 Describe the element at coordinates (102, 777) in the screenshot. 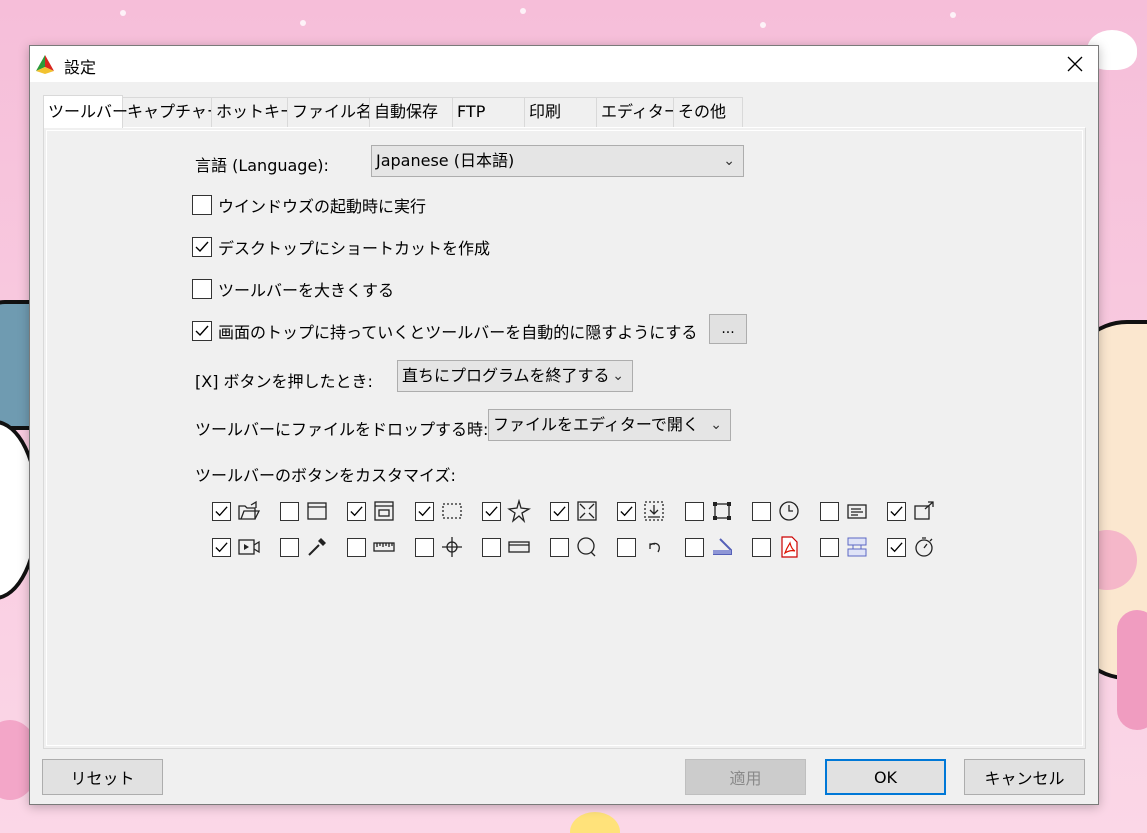

I see `reset-button: リセット` at that location.